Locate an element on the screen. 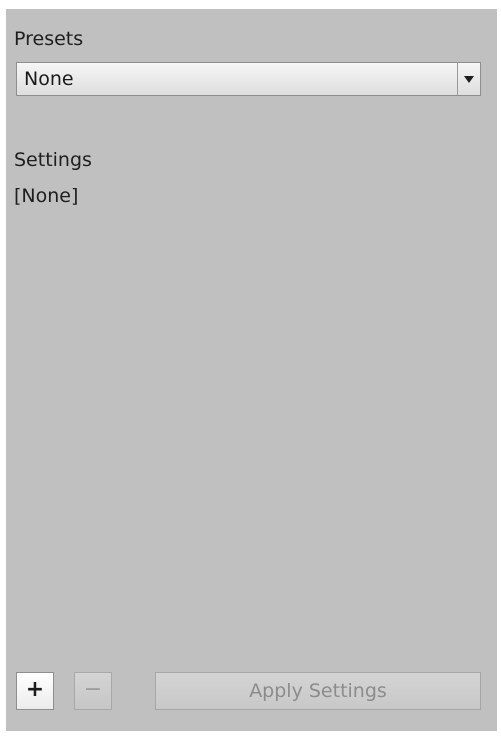 The width and height of the screenshot is (501, 738). presets-dropdown-value: None is located at coordinates (49, 79).